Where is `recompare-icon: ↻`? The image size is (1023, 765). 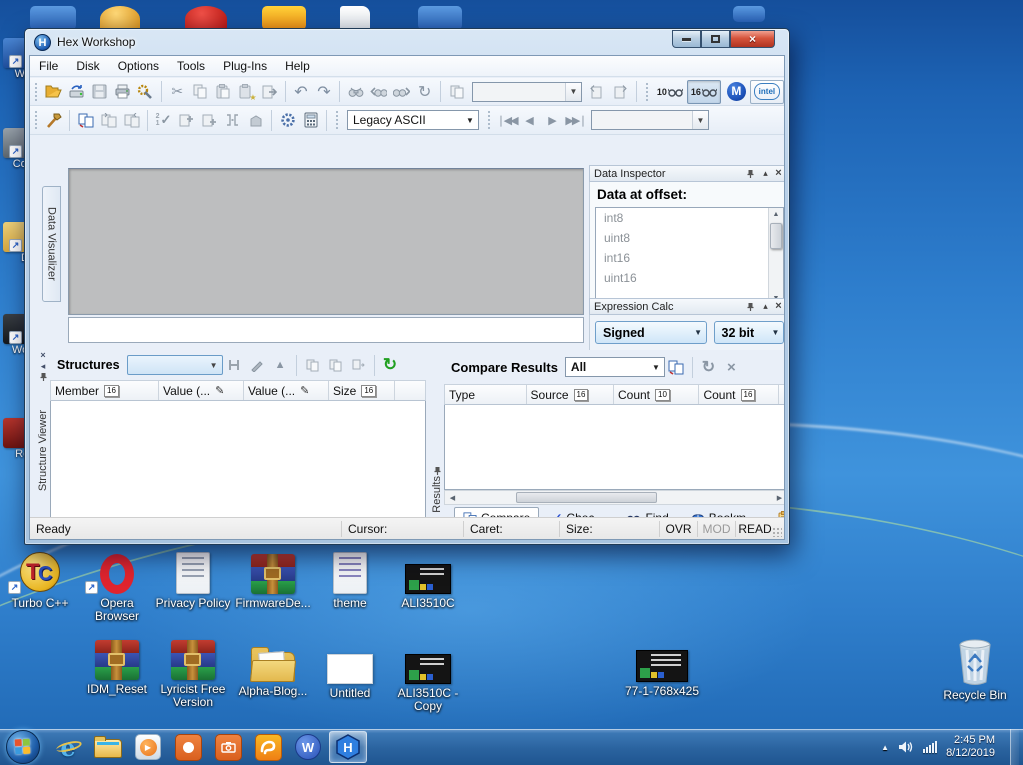 recompare-icon: ↻ is located at coordinates (708, 367).